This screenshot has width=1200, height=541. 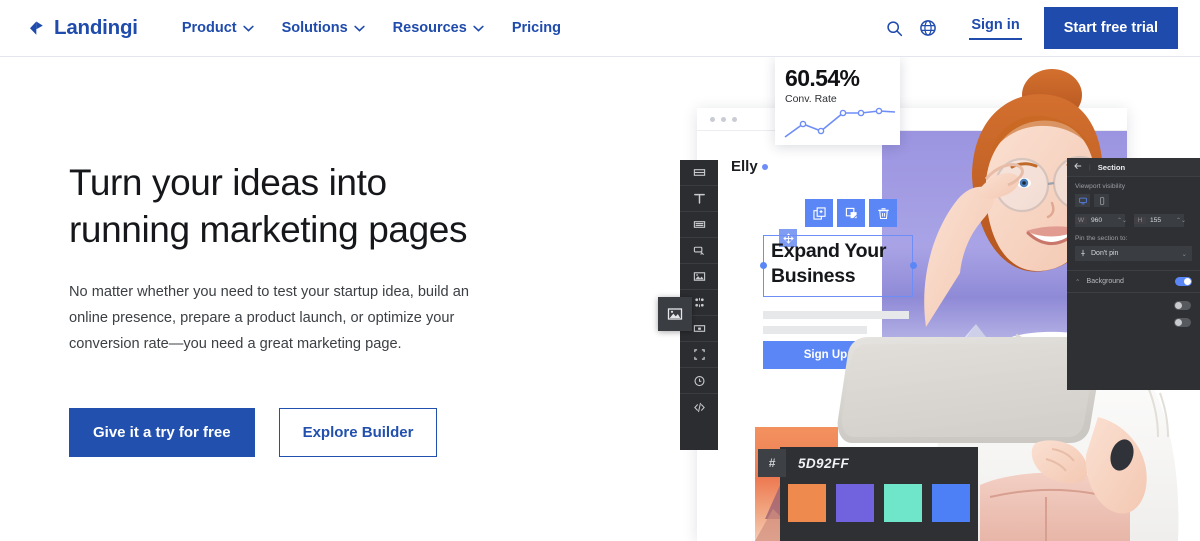 I want to click on nav-item-label: Pricing, so click(x=536, y=28).